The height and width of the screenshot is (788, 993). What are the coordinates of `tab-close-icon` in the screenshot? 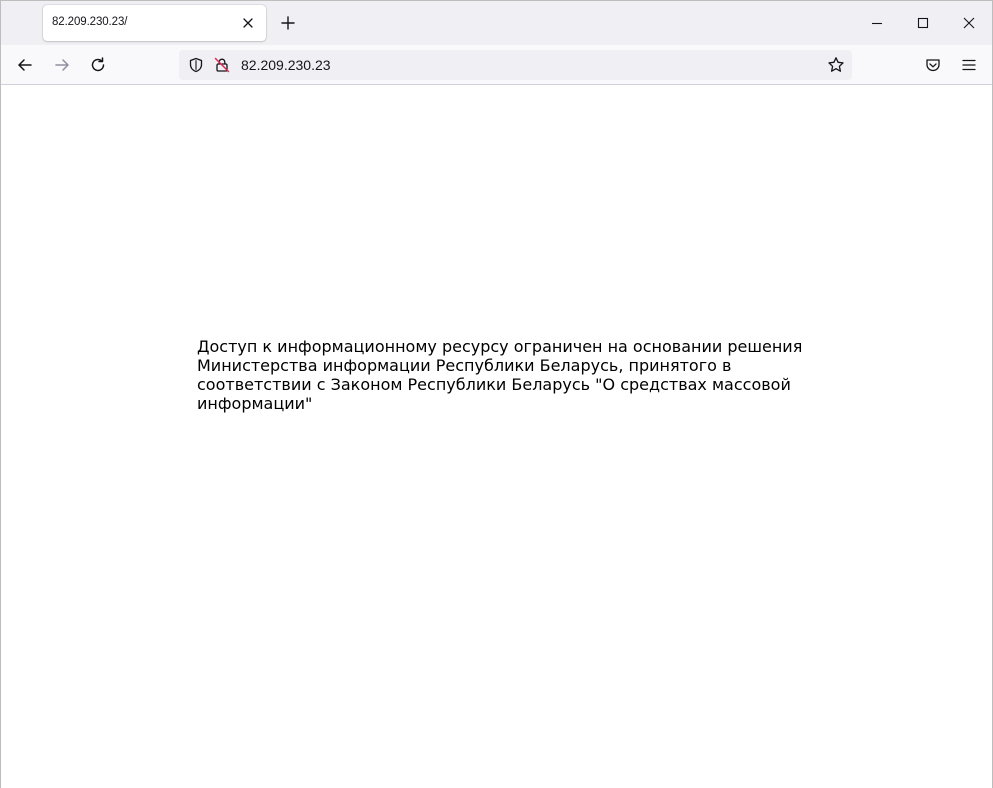 It's located at (248, 23).